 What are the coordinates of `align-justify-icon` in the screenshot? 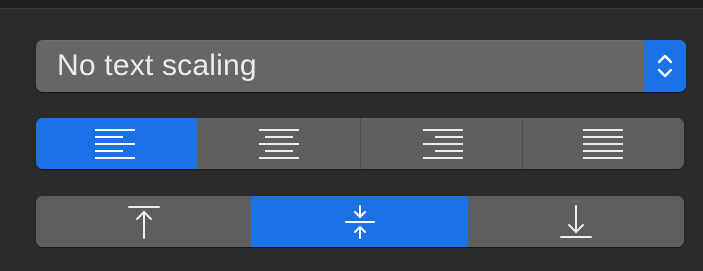 It's located at (603, 144).